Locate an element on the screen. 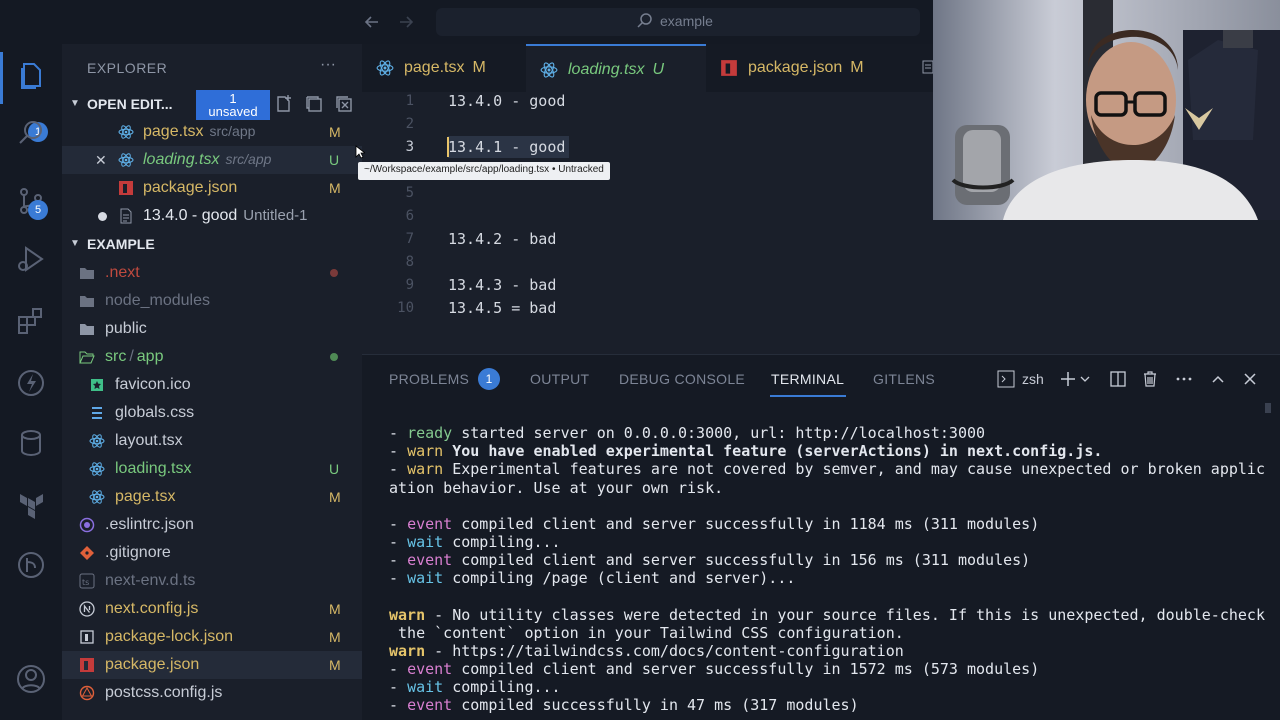  accounts-icon is located at coordinates (31, 679).